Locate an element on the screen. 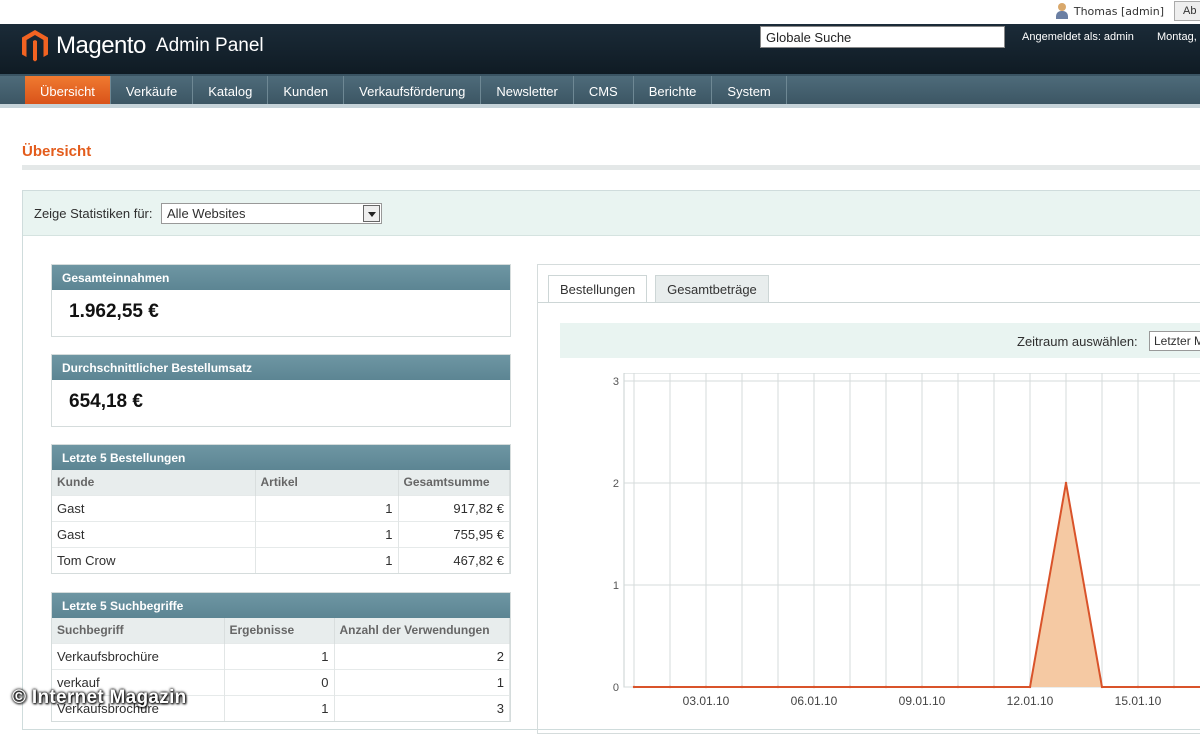  table-cell: 467,82 € is located at coordinates (454, 559).